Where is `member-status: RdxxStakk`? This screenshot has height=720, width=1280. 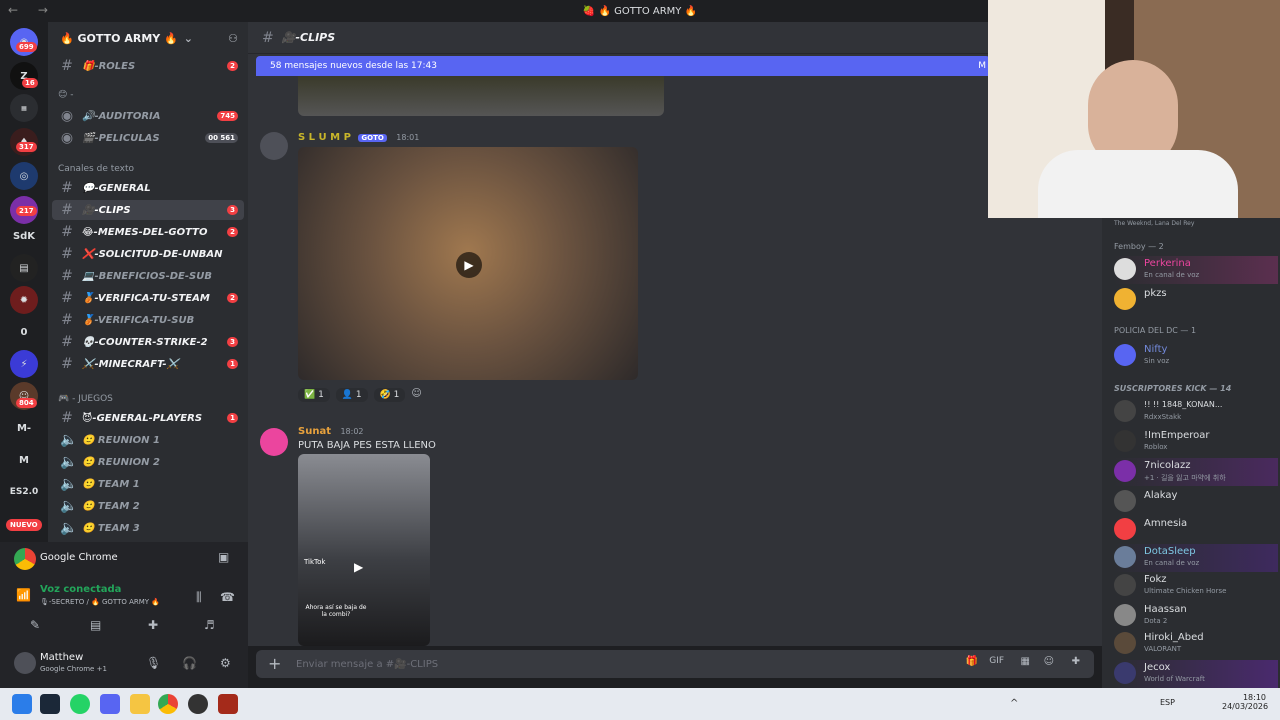
member-status: RdxxStakk is located at coordinates (1163, 417).